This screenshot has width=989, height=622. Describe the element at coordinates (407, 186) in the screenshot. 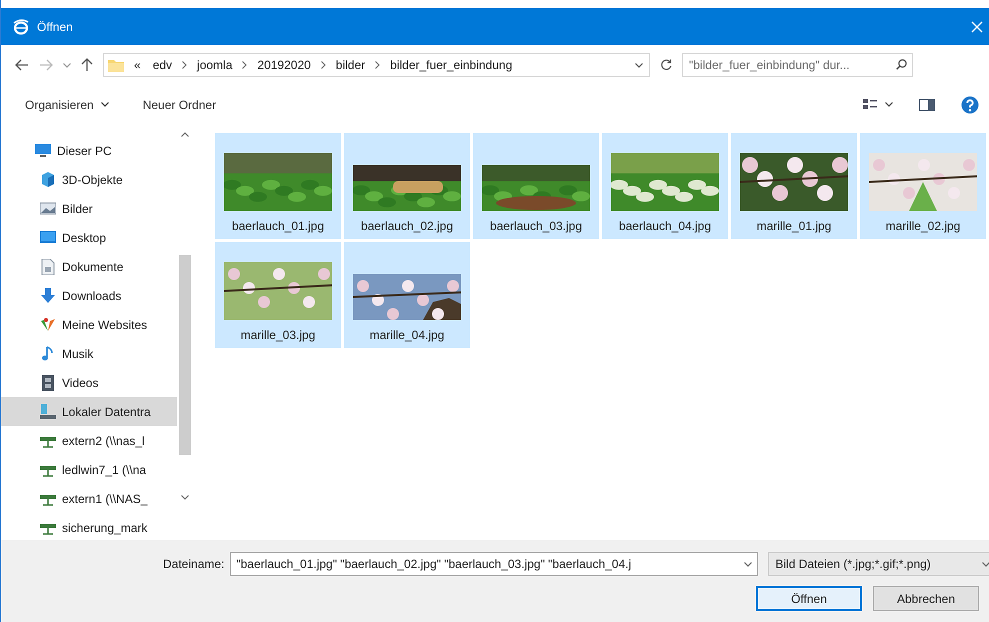

I see `file-tile: baerlauch_02.jpg` at that location.